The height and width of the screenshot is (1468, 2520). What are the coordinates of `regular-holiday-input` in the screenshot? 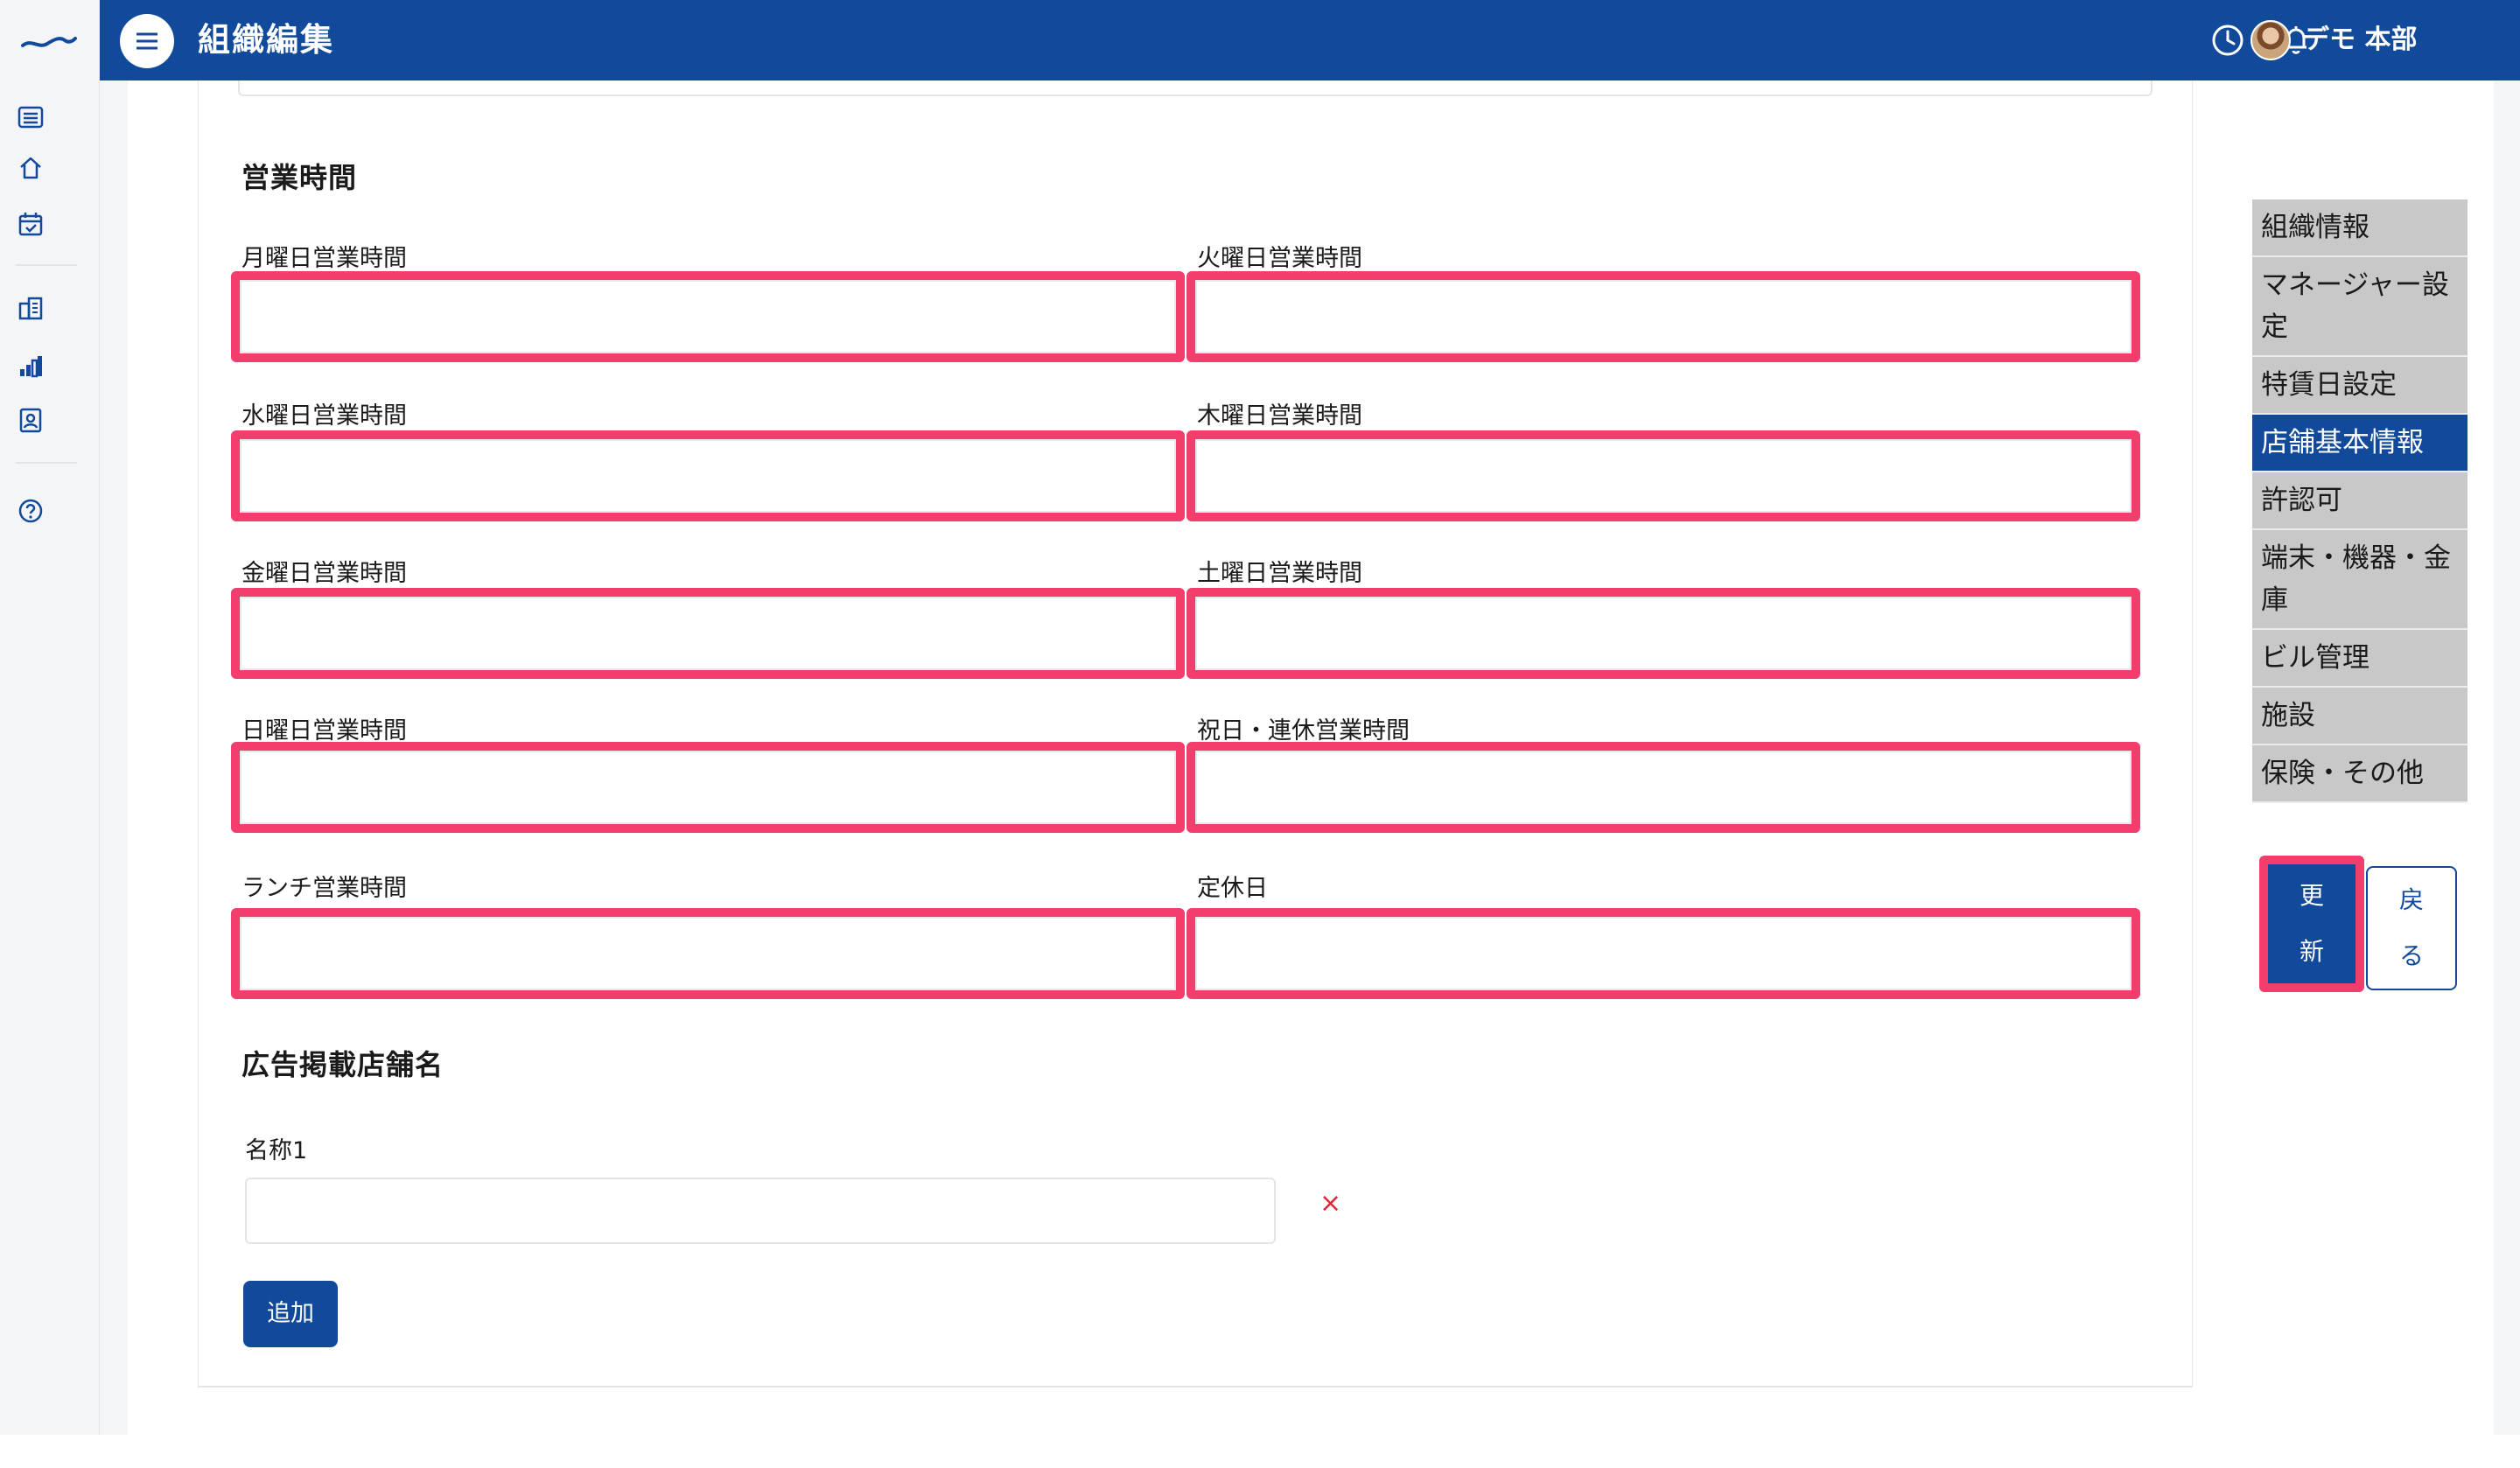 It's located at (1663, 953).